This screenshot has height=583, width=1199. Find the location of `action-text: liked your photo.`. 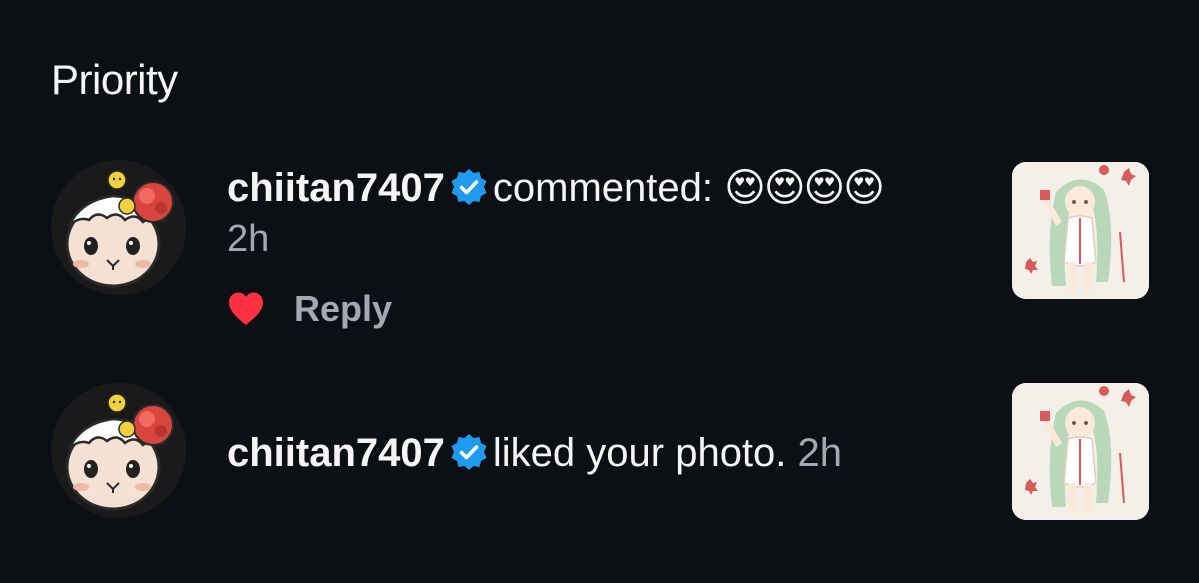

action-text: liked your photo. is located at coordinates (639, 453).